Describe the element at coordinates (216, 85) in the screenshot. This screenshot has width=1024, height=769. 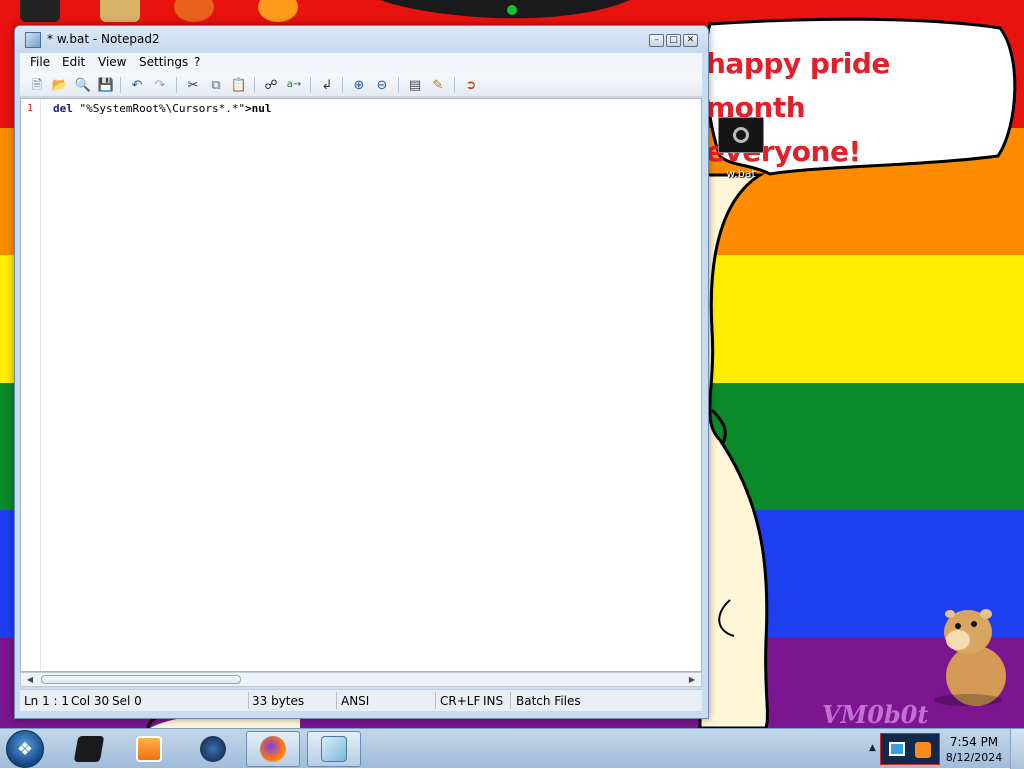
I see `copy-icon: ⧉` at that location.